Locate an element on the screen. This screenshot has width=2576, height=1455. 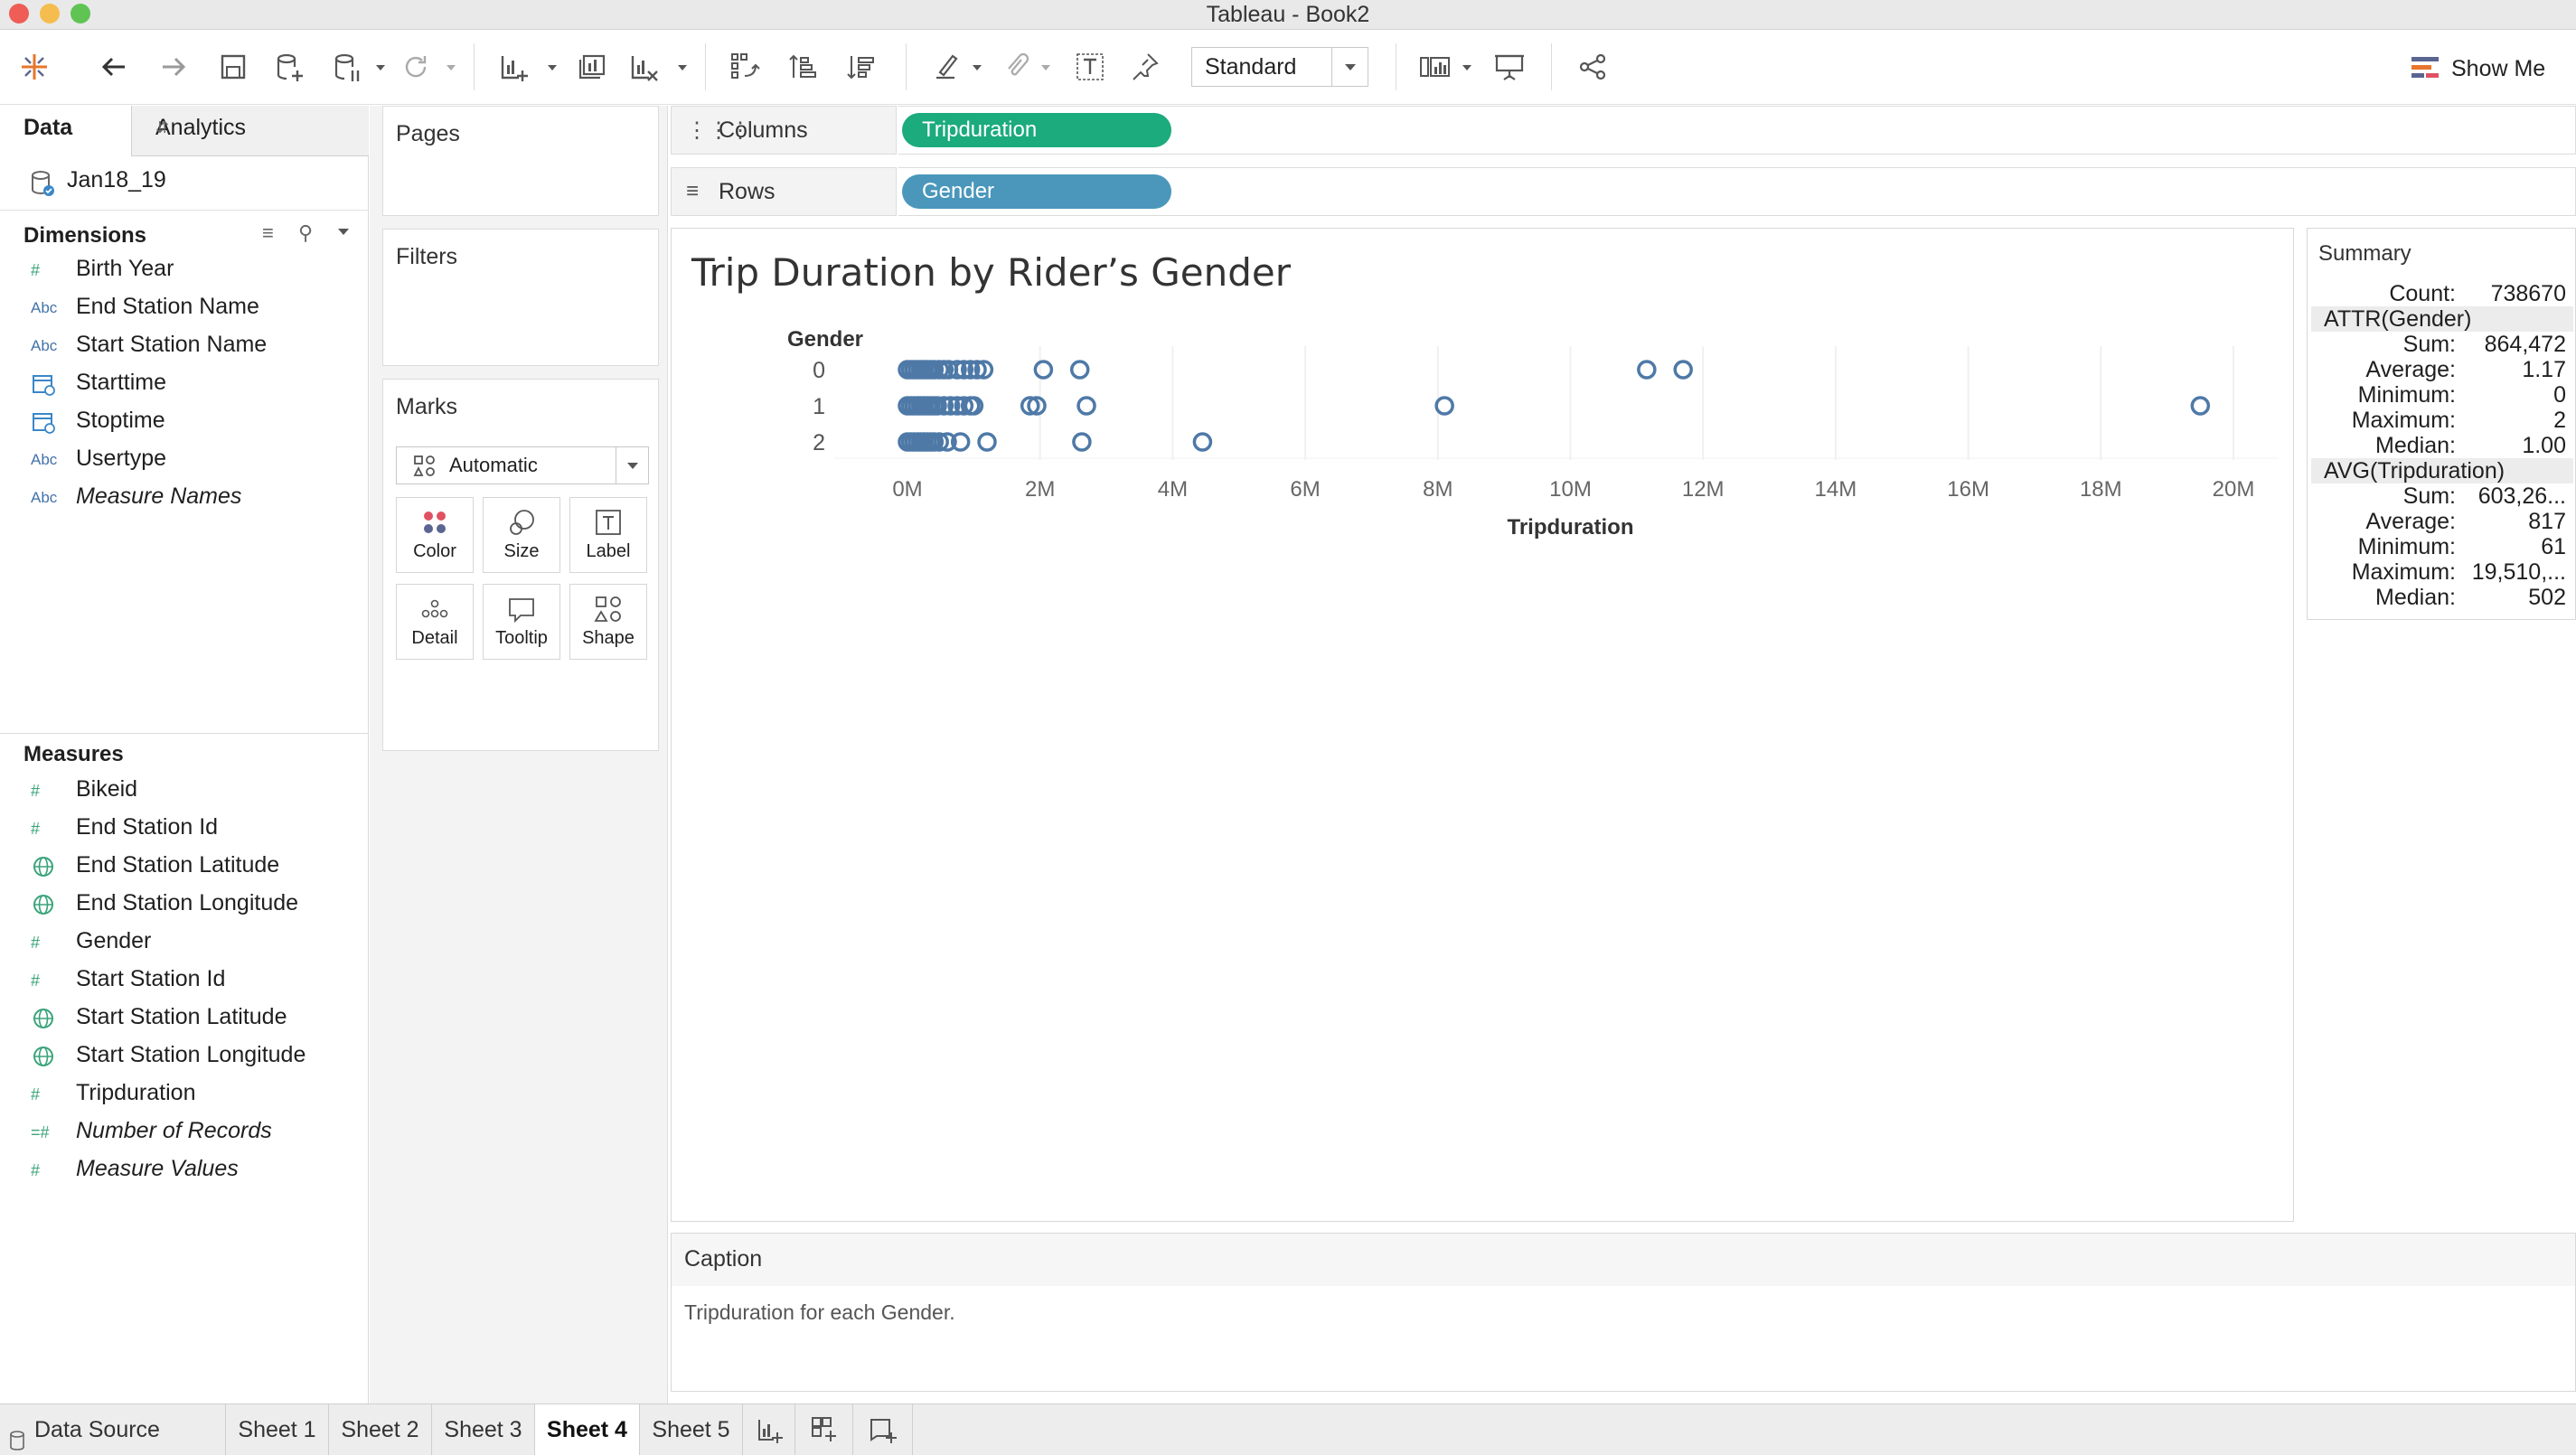
string-type-icon: Abc is located at coordinates (45, 345).